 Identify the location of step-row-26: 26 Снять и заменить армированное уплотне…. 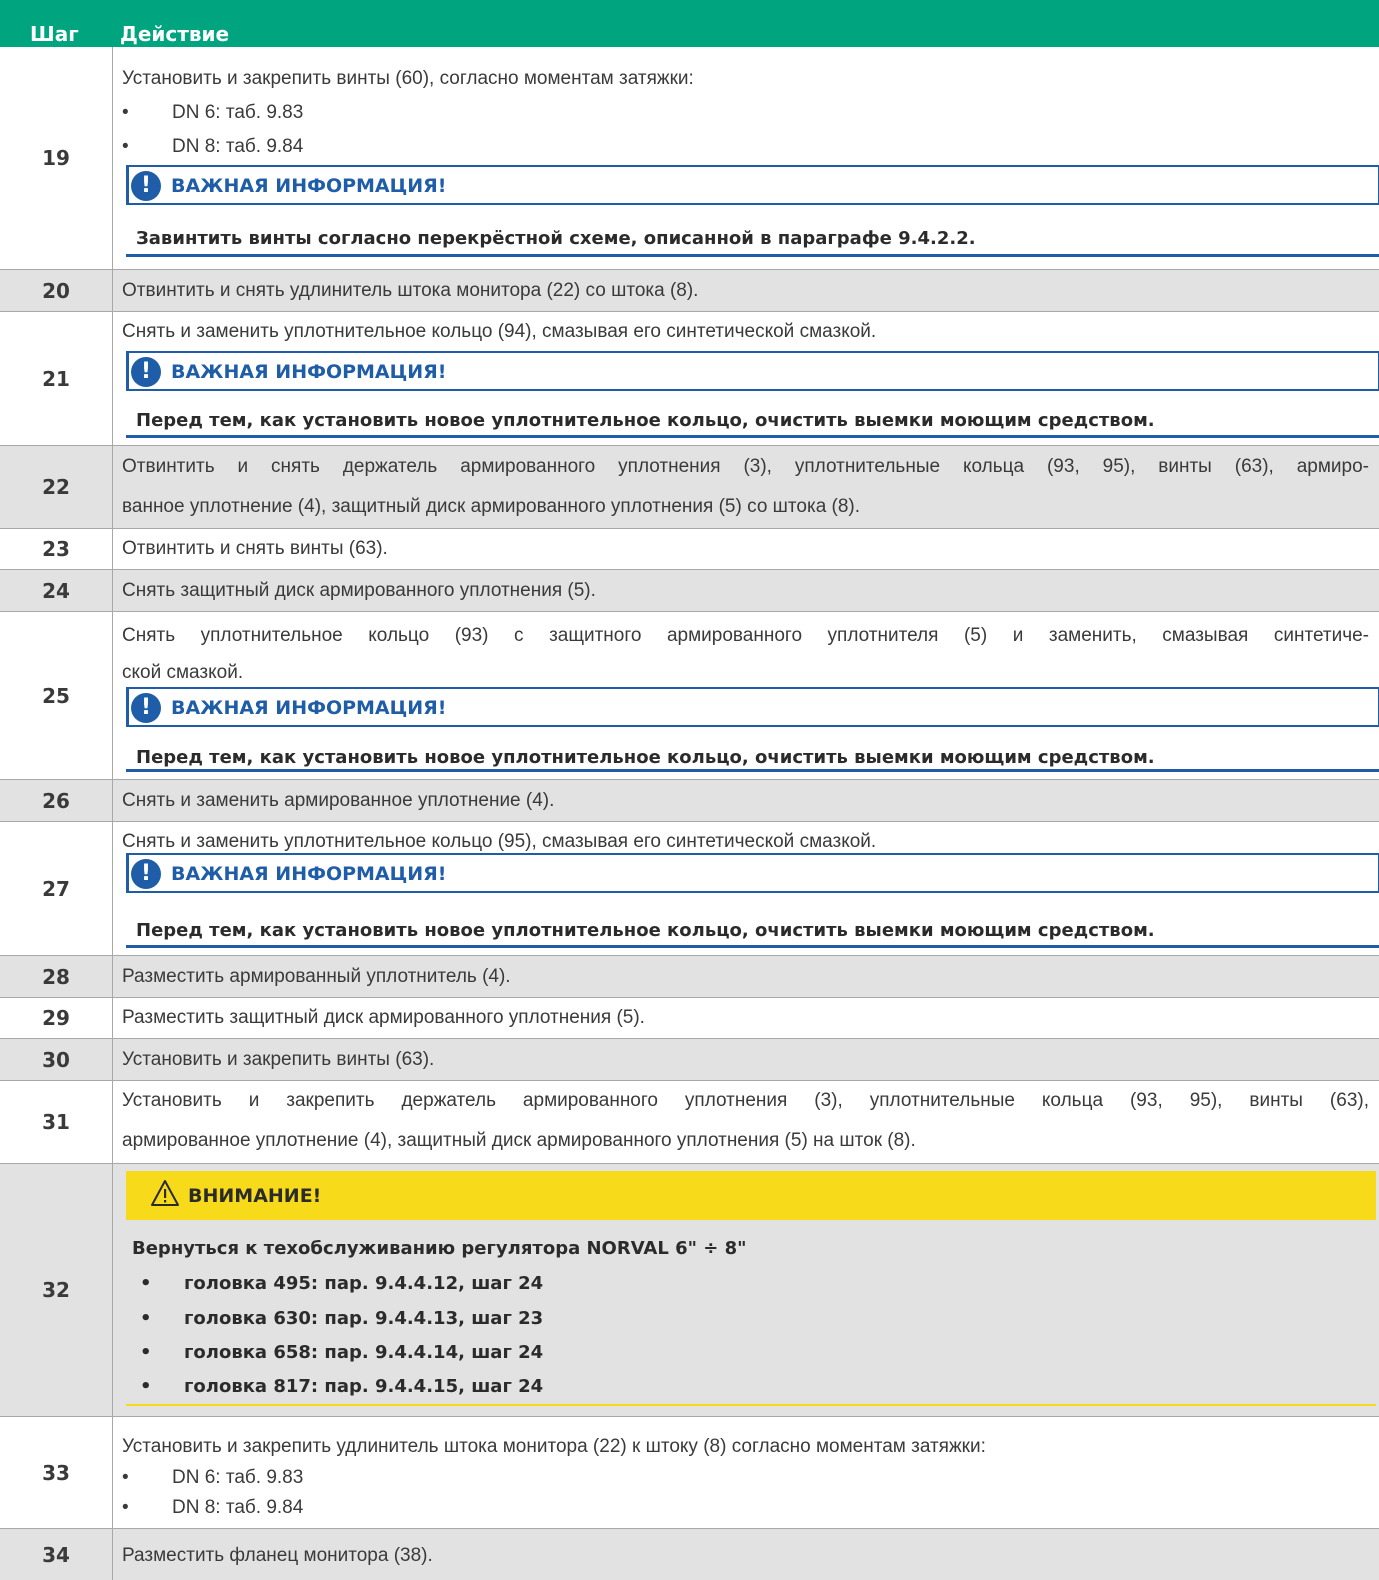
(689, 801).